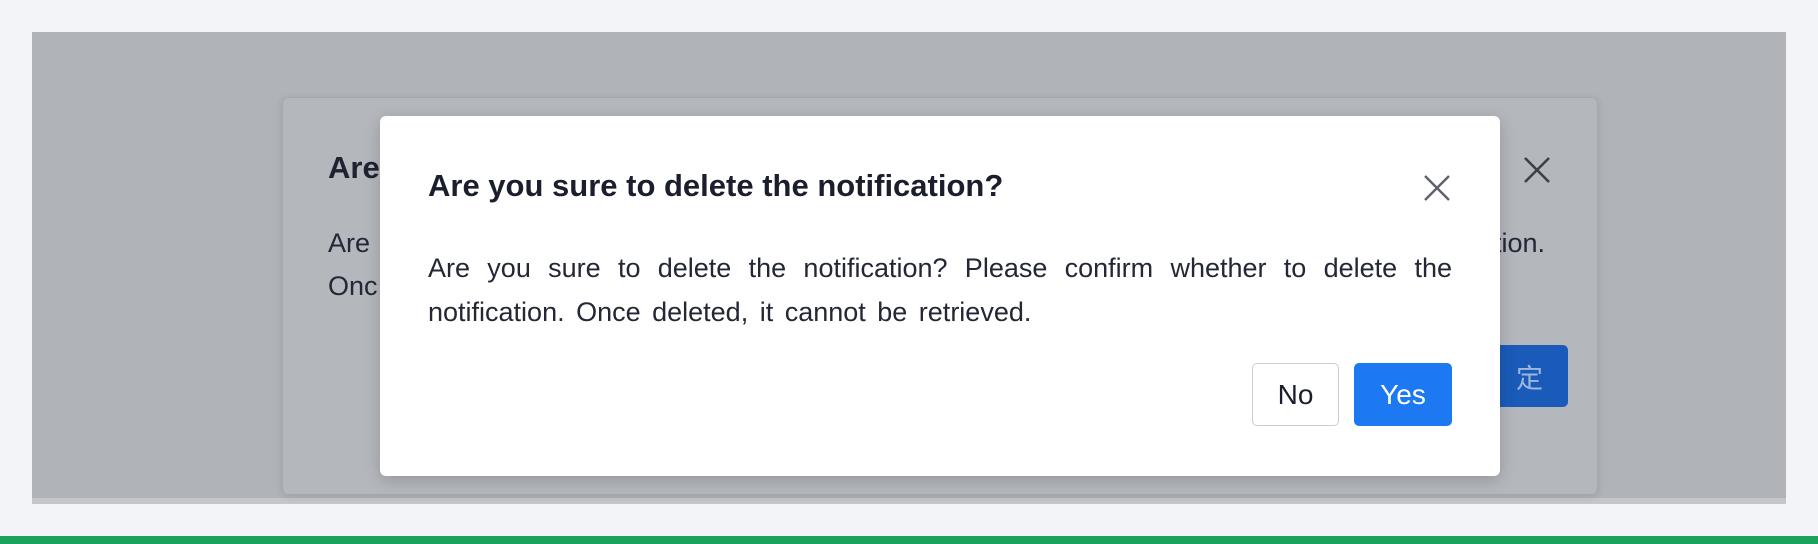 The height and width of the screenshot is (544, 1818). Describe the element at coordinates (1529, 378) in the screenshot. I see `background-confirm-label: 定` at that location.